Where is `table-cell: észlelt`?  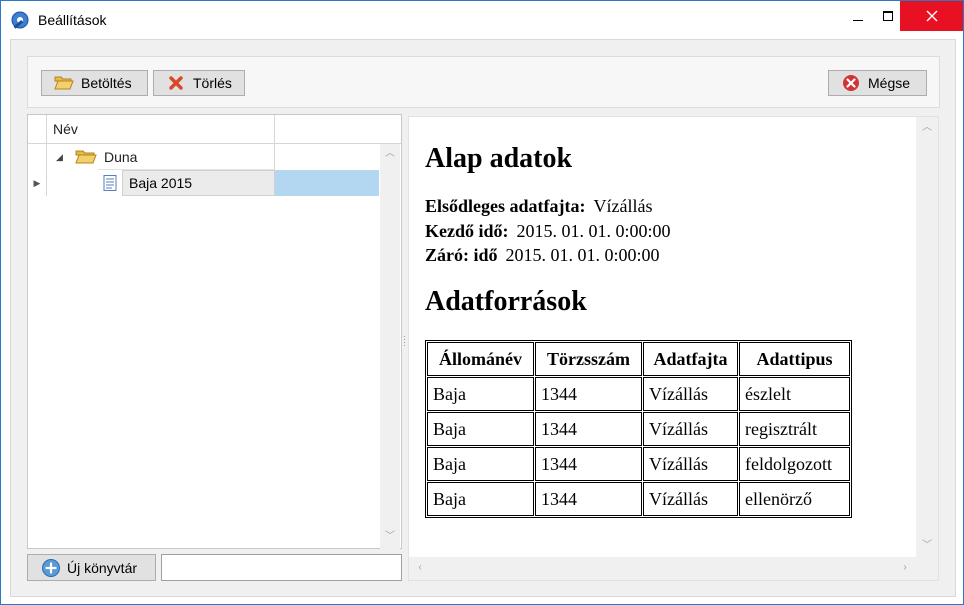 table-cell: észlelt is located at coordinates (794, 394).